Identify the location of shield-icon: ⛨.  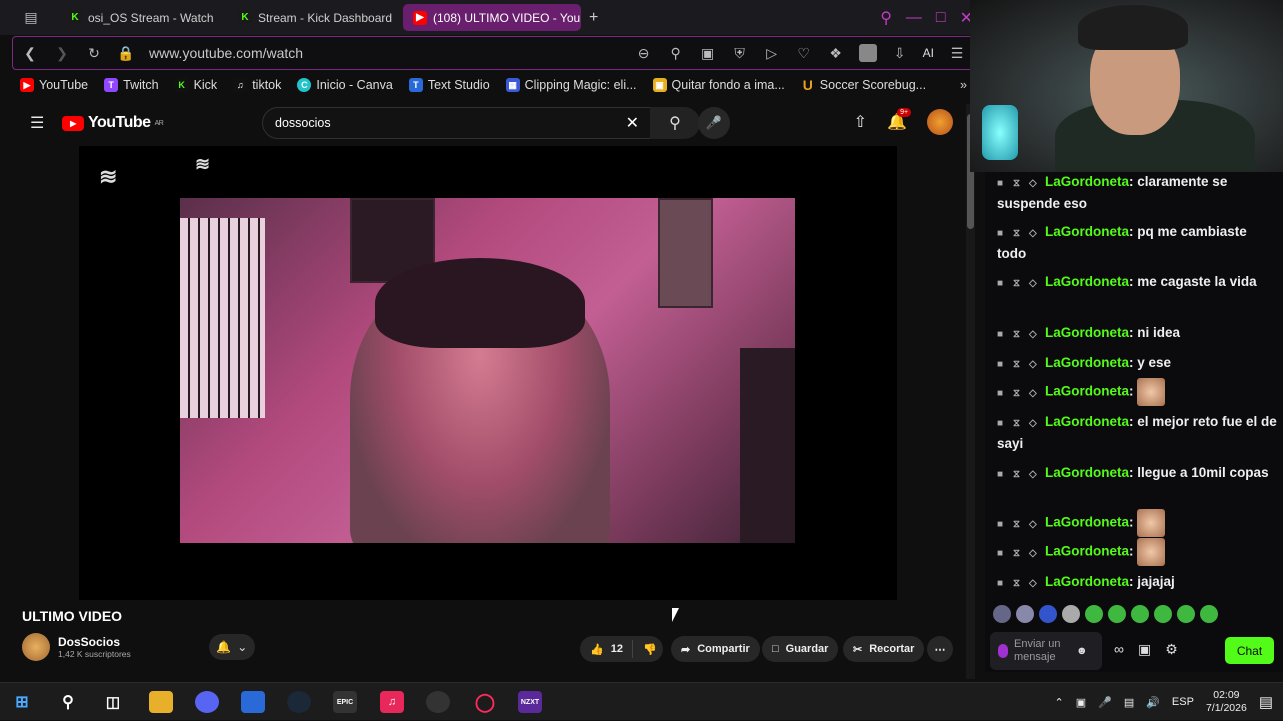
(740, 53).